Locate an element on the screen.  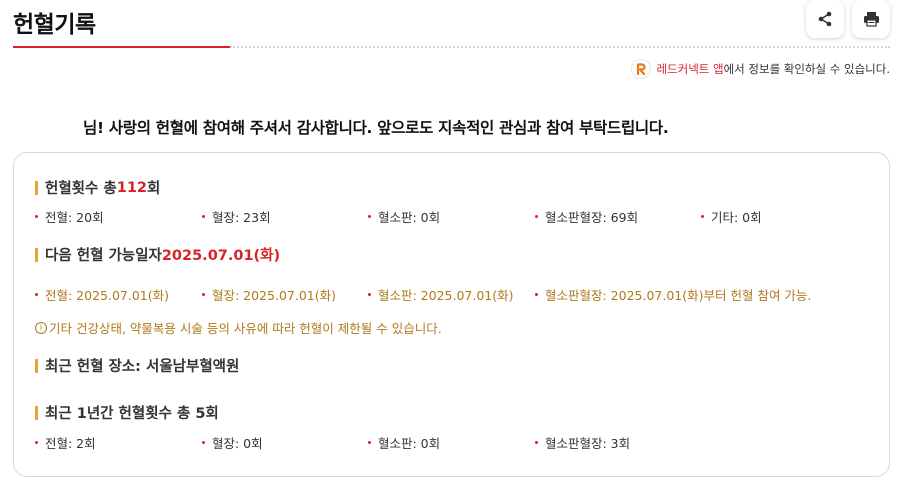
stat-platelet-plasma: 혈소판혈장: 69회 is located at coordinates (586, 216).